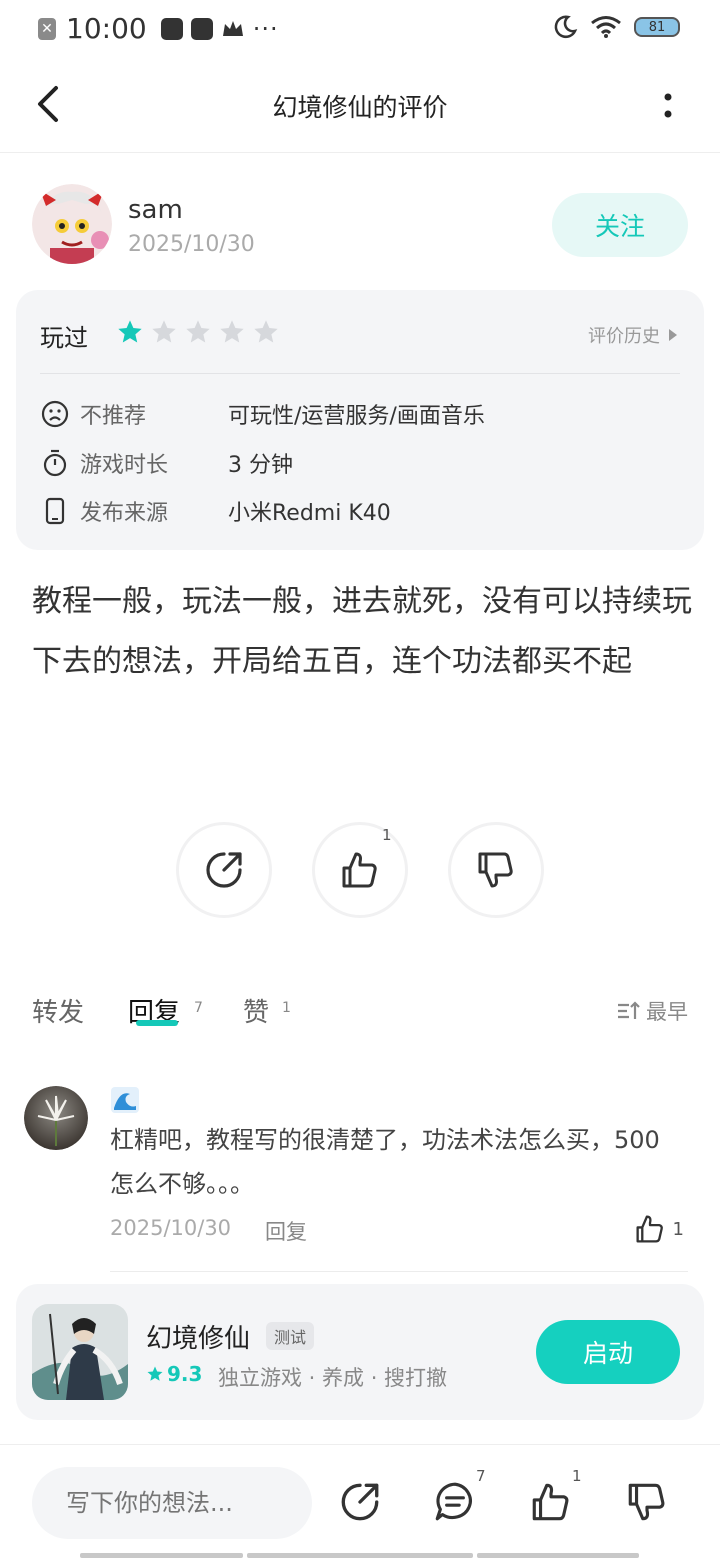  Describe the element at coordinates (606, 27) in the screenshot. I see `wifi-icon` at that location.